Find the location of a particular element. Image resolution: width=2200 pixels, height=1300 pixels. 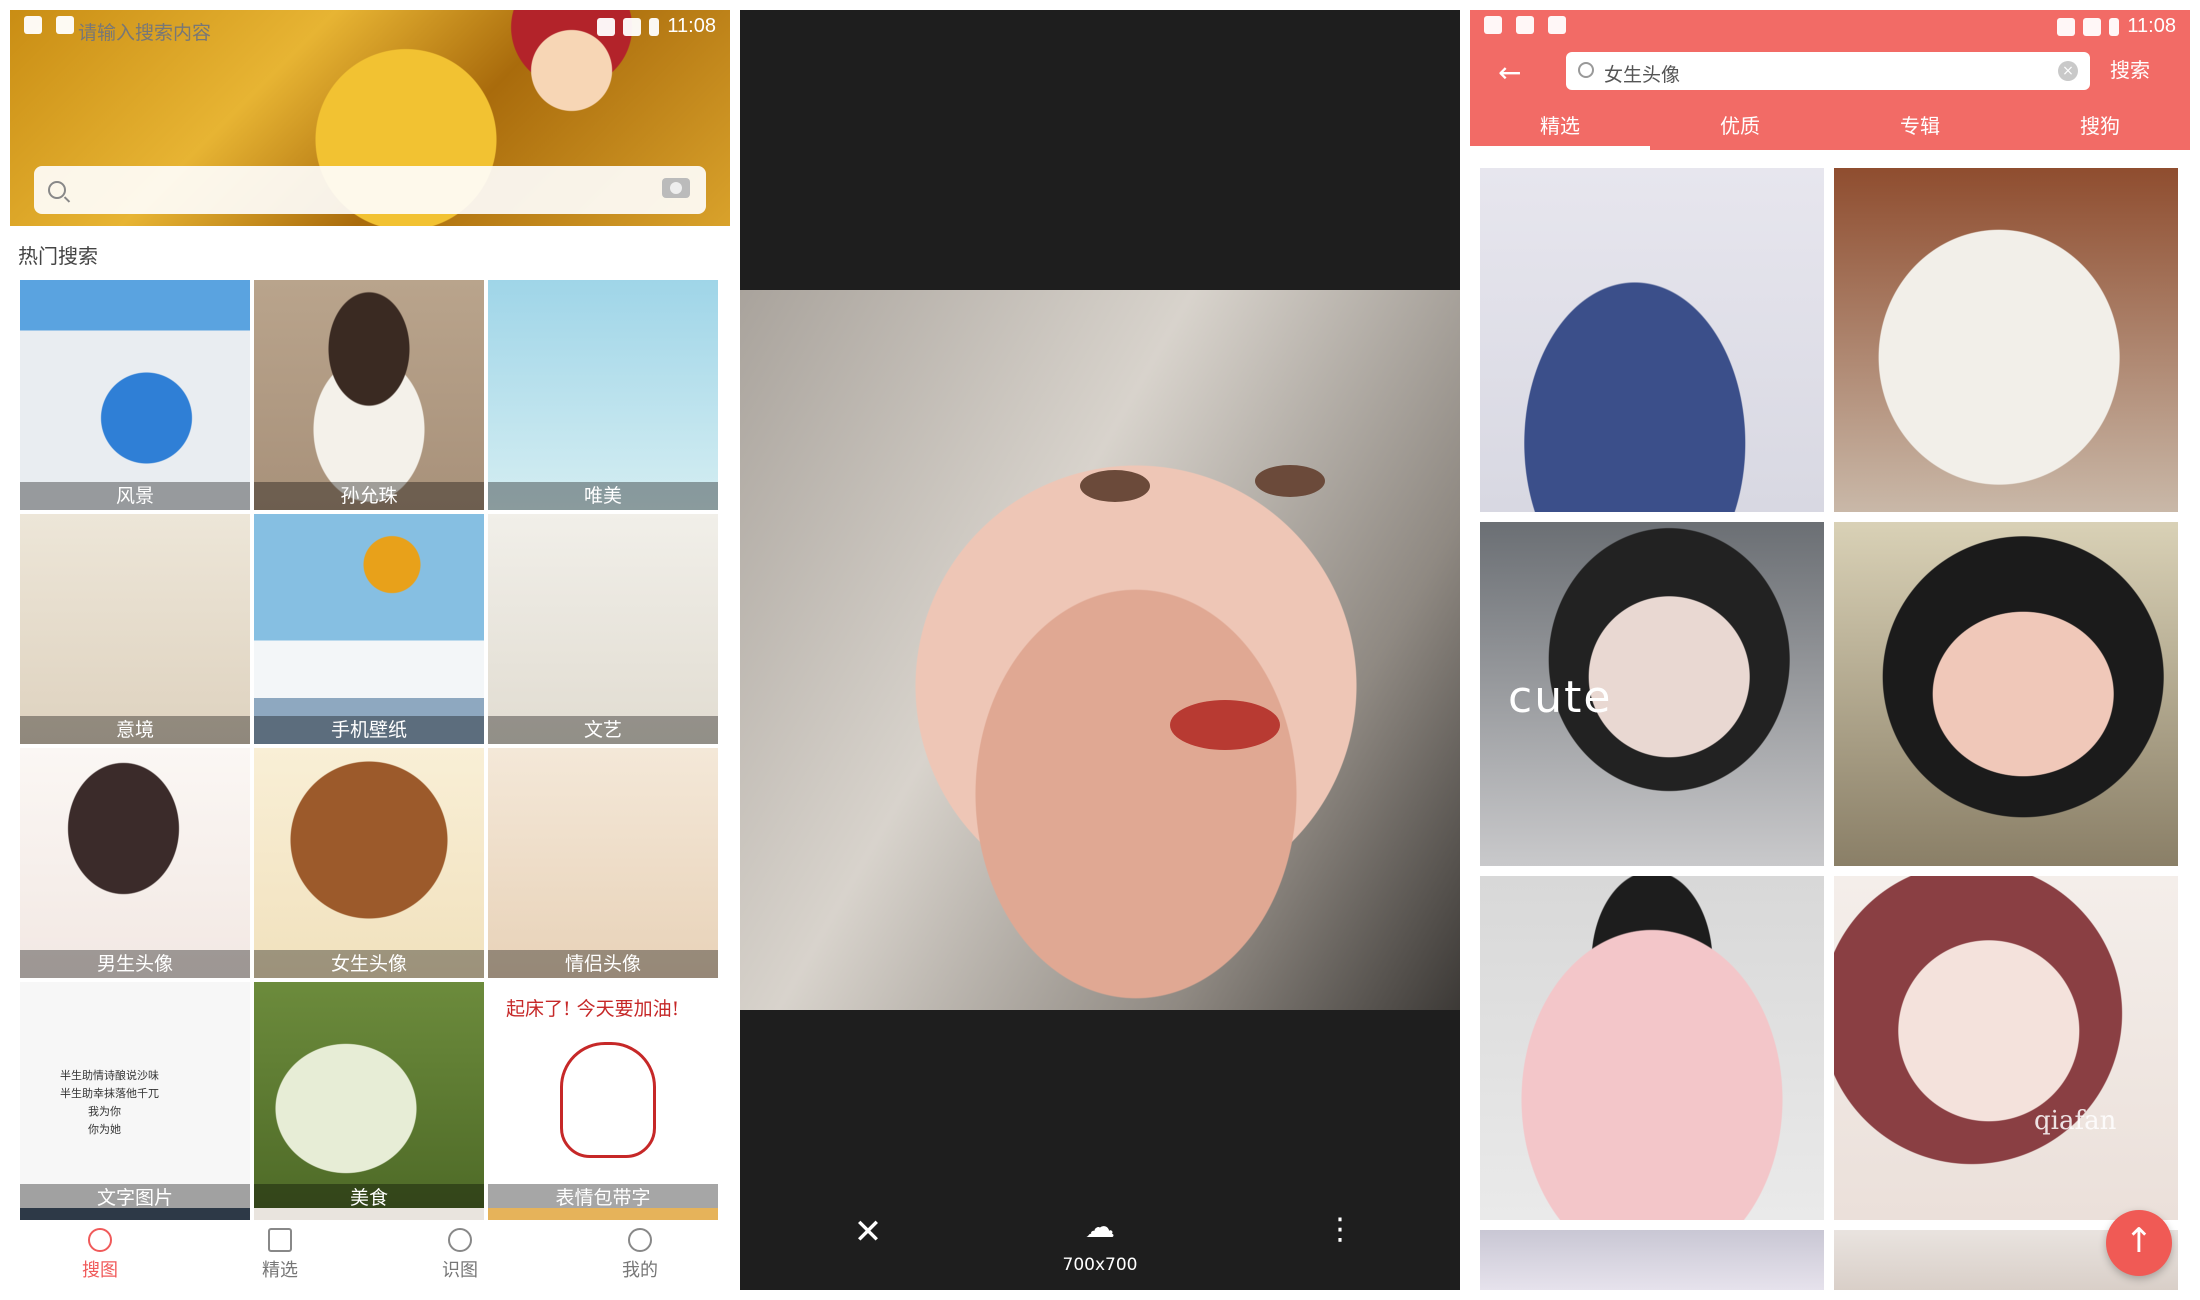

category-tile: 男生头像 is located at coordinates (135, 863).